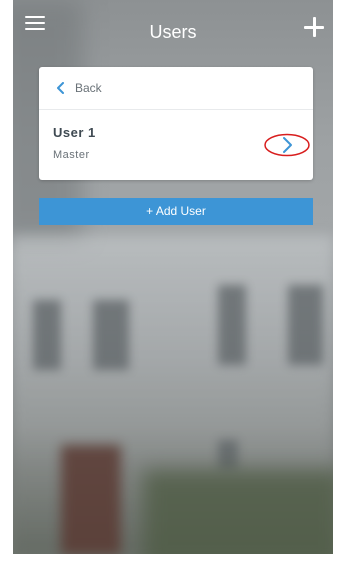 The height and width of the screenshot is (565, 344). Describe the element at coordinates (287, 145) in the screenshot. I see `chevron-right-icon` at that location.